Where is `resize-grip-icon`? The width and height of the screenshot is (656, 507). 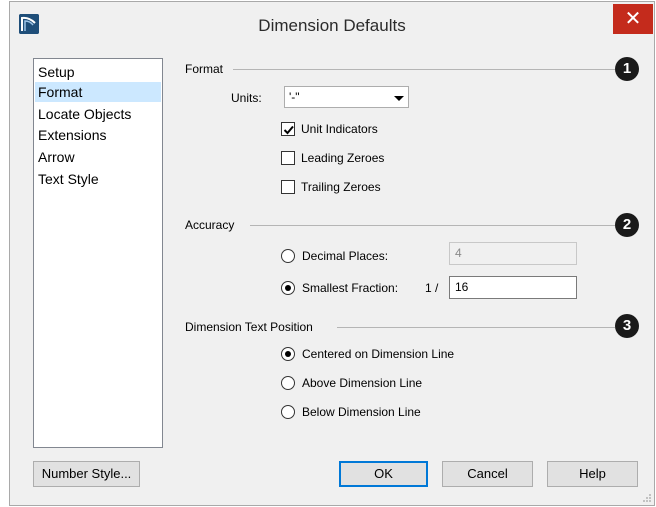 resize-grip-icon is located at coordinates (647, 498).